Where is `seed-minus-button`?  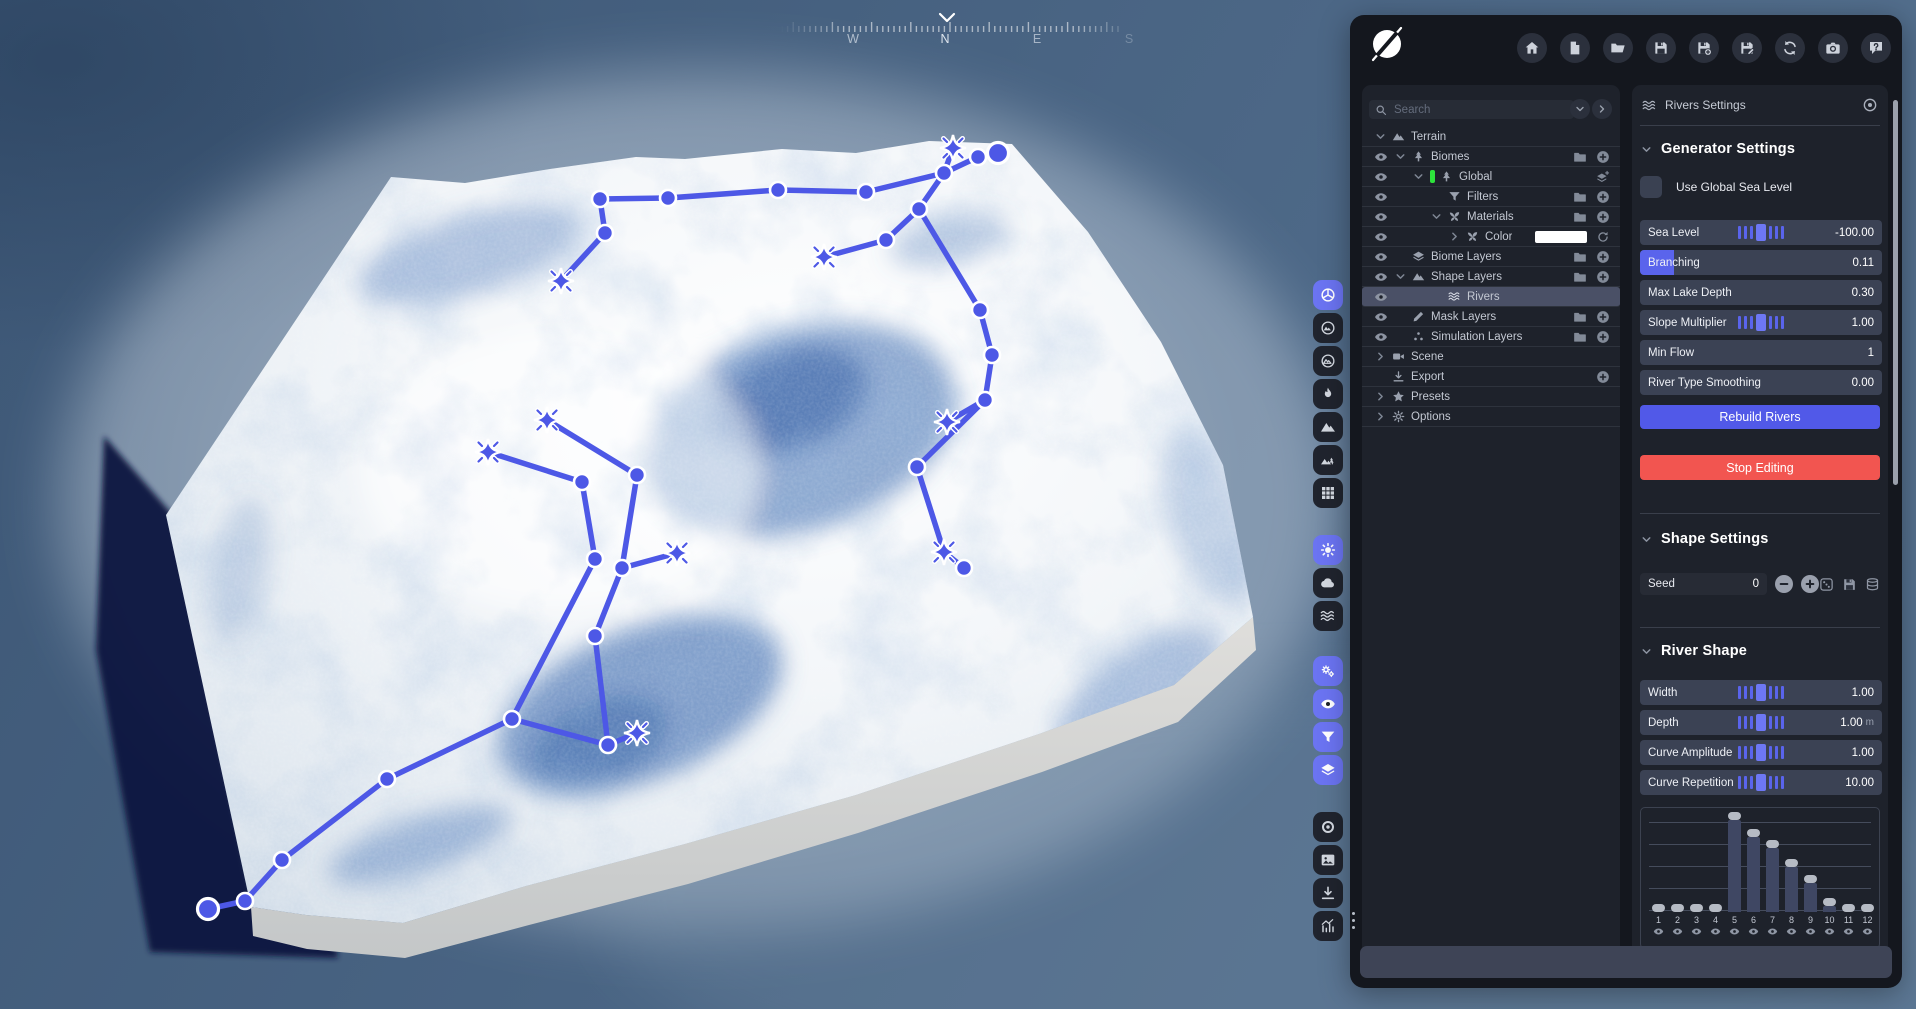
seed-minus-button is located at coordinates (1784, 584).